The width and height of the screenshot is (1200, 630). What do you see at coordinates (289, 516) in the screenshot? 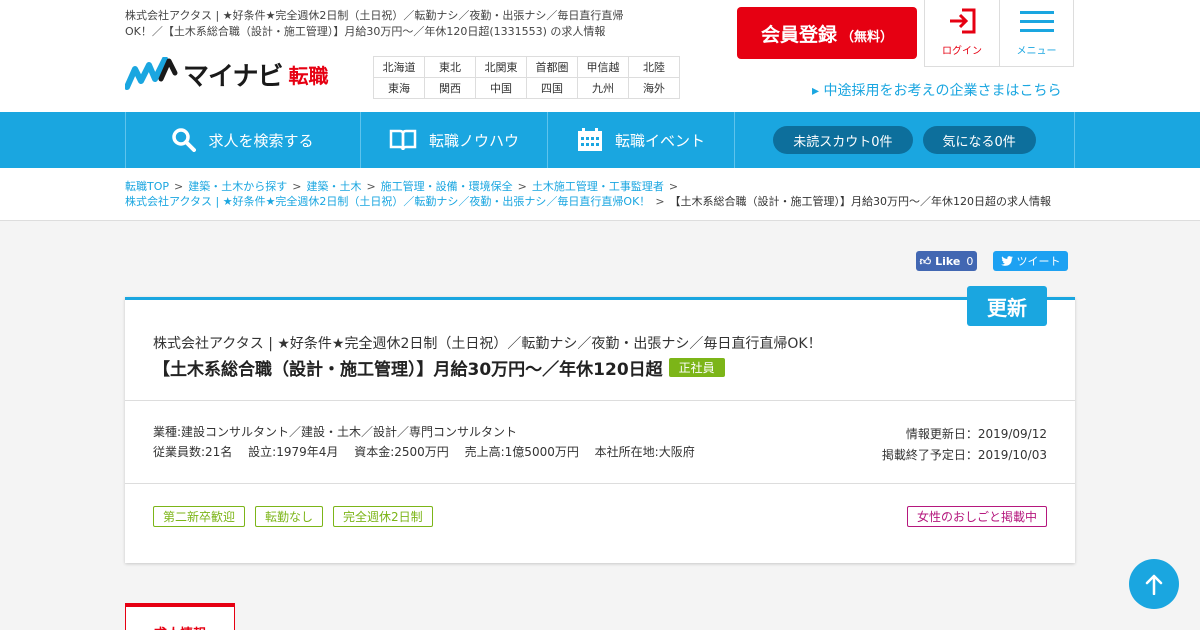
I see `feature-tag: 転勤なし` at bounding box center [289, 516].